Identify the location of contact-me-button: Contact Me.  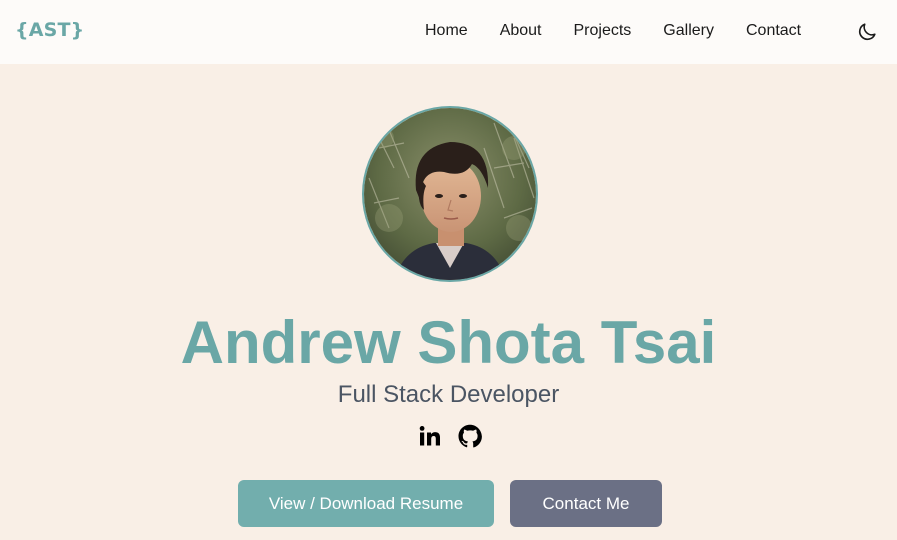
(586, 503).